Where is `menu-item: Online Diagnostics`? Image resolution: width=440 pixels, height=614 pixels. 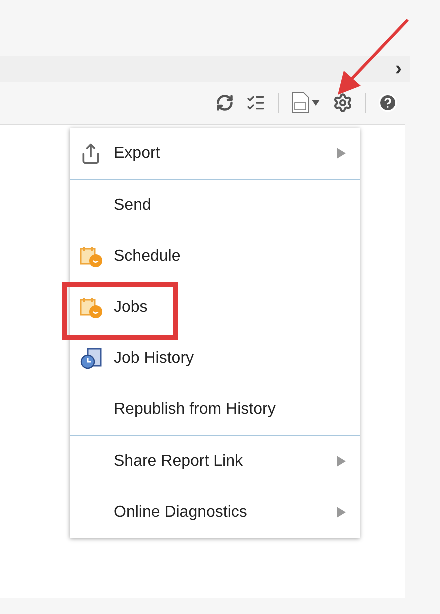
menu-item: Online Diagnostics is located at coordinates (215, 512).